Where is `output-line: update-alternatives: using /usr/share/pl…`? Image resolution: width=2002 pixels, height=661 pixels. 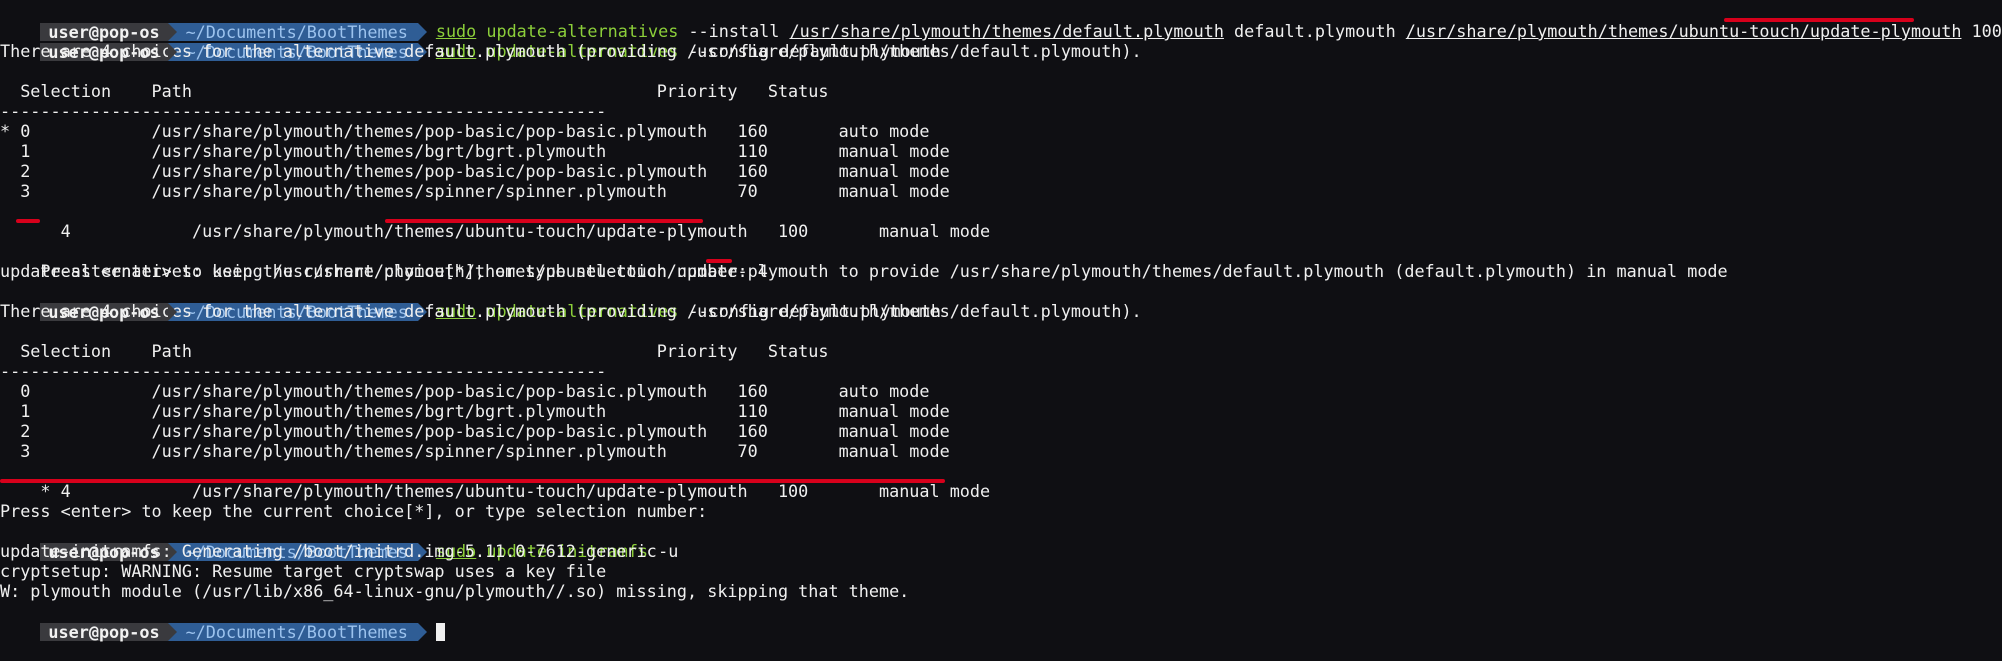 output-line: update-alternatives: using /usr/share/pl… is located at coordinates (864, 271).